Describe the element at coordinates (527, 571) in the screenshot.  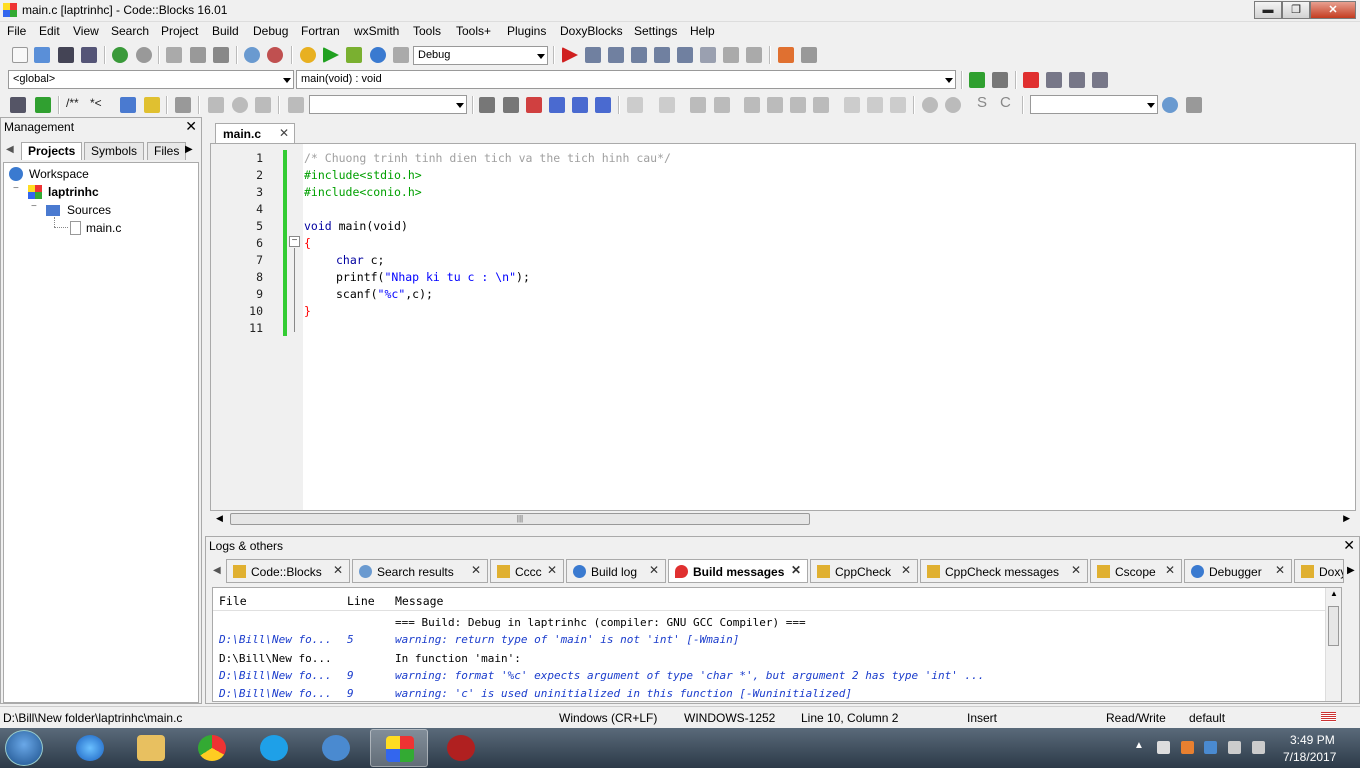
I see `tab-cccc: Cccc ✕` at that location.